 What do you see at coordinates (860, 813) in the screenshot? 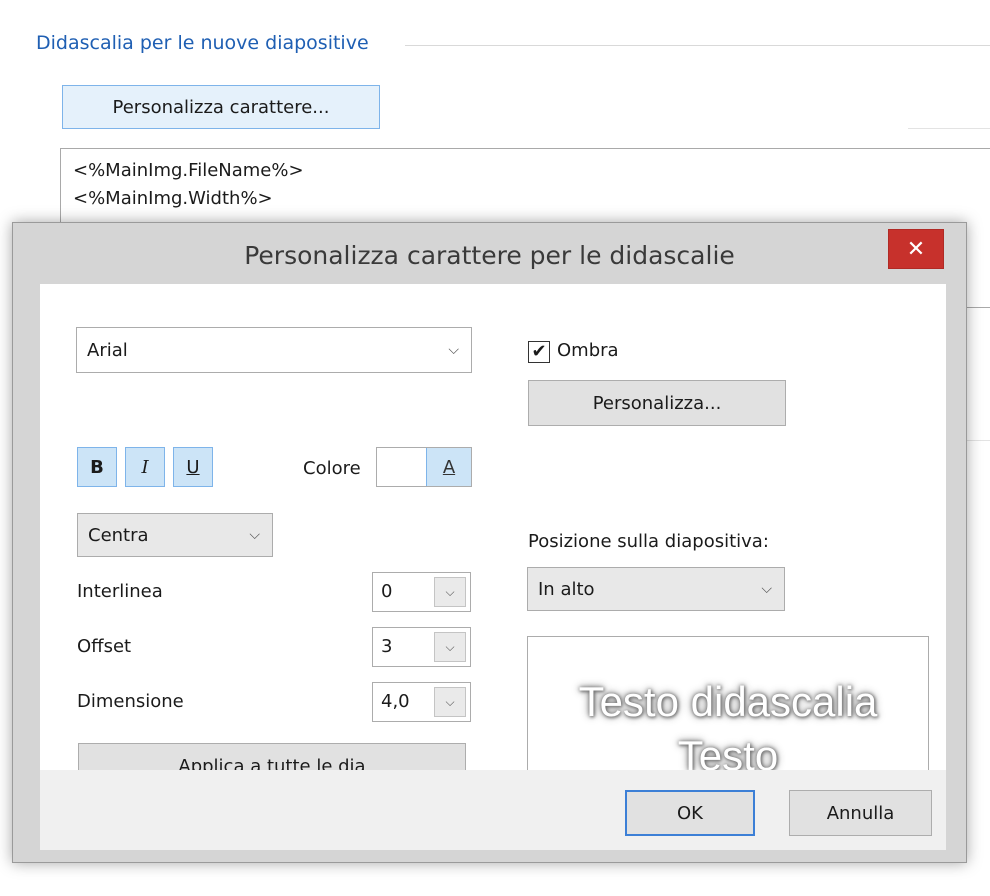
I see `cancel-button: Annulla` at bounding box center [860, 813].